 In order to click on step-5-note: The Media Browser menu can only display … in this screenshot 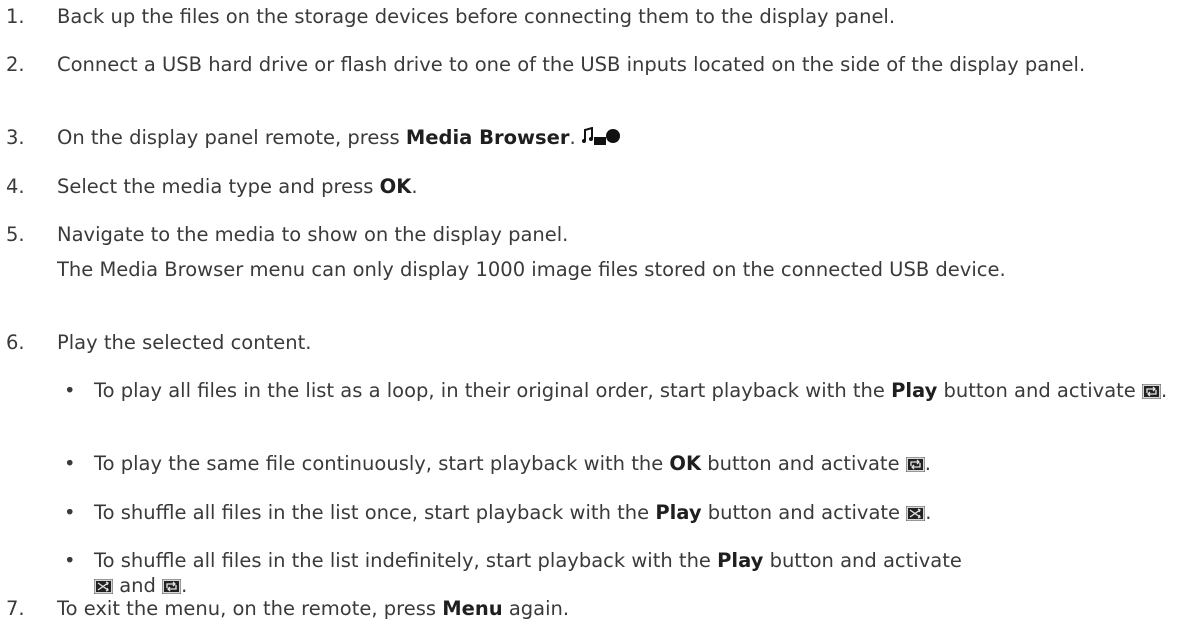, I will do `click(531, 269)`.